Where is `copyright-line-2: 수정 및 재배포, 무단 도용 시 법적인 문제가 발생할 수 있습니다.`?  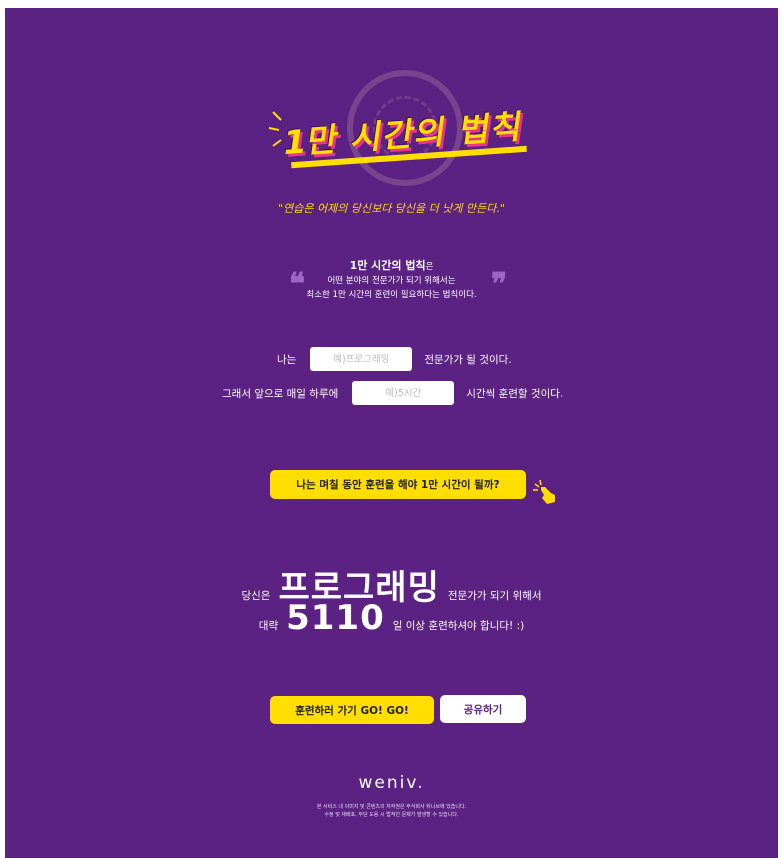 copyright-line-2: 수정 및 재배포, 무단 도용 시 법적인 문제가 발생할 수 있습니다. is located at coordinates (391, 815).